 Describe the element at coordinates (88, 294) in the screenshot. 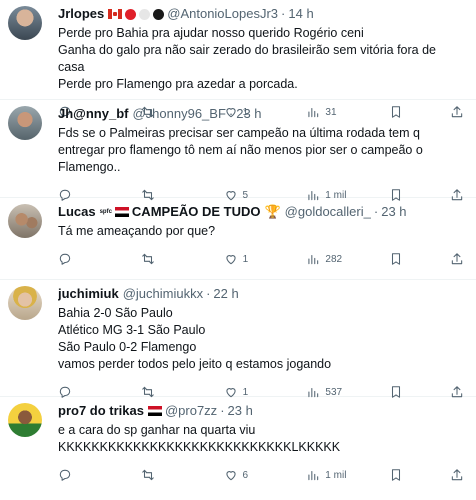

I see `display-name: juchimiuk` at that location.